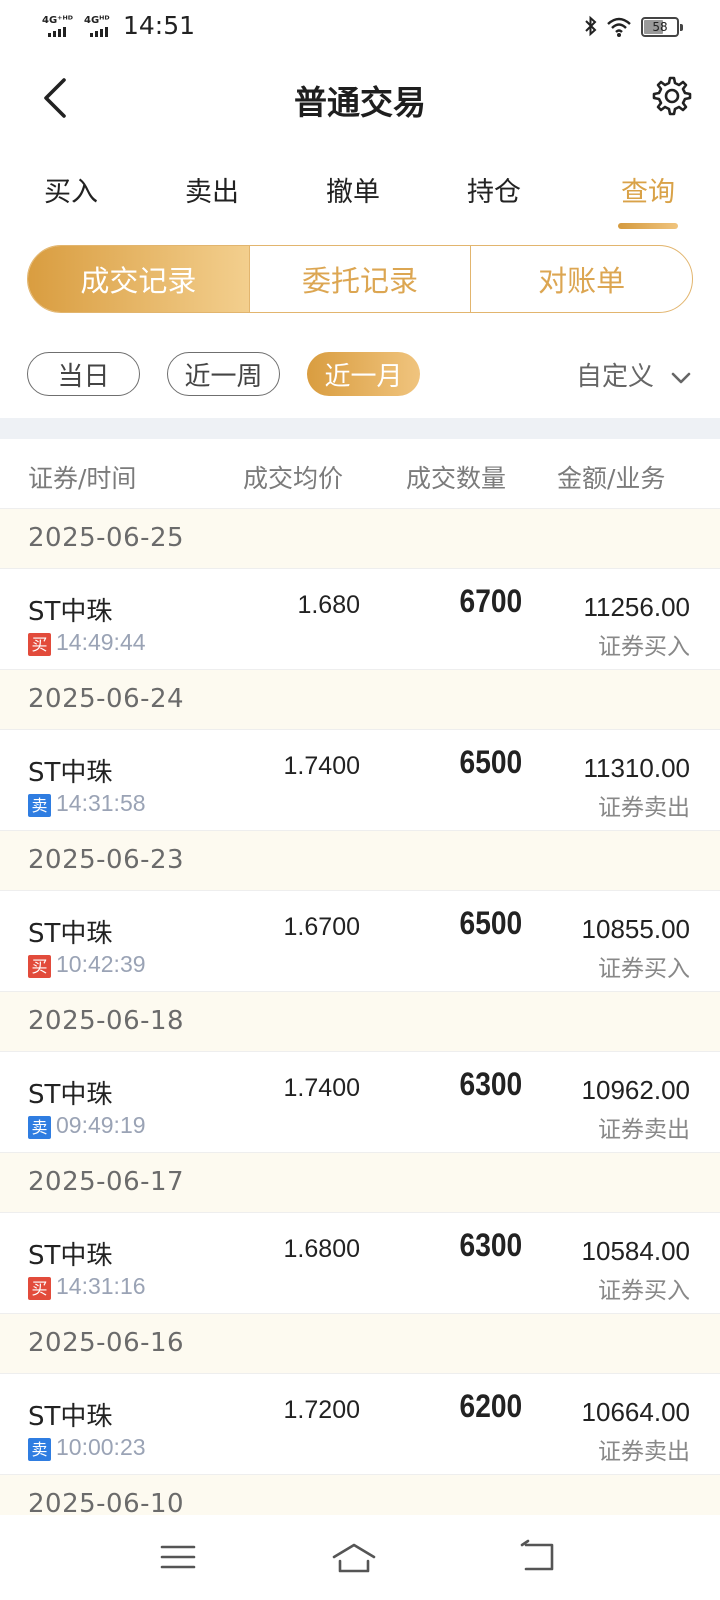 Image resolution: width=720 pixels, height=1600 pixels. Describe the element at coordinates (360, 539) in the screenshot. I see `date-group-header: 2025-06-25` at that location.